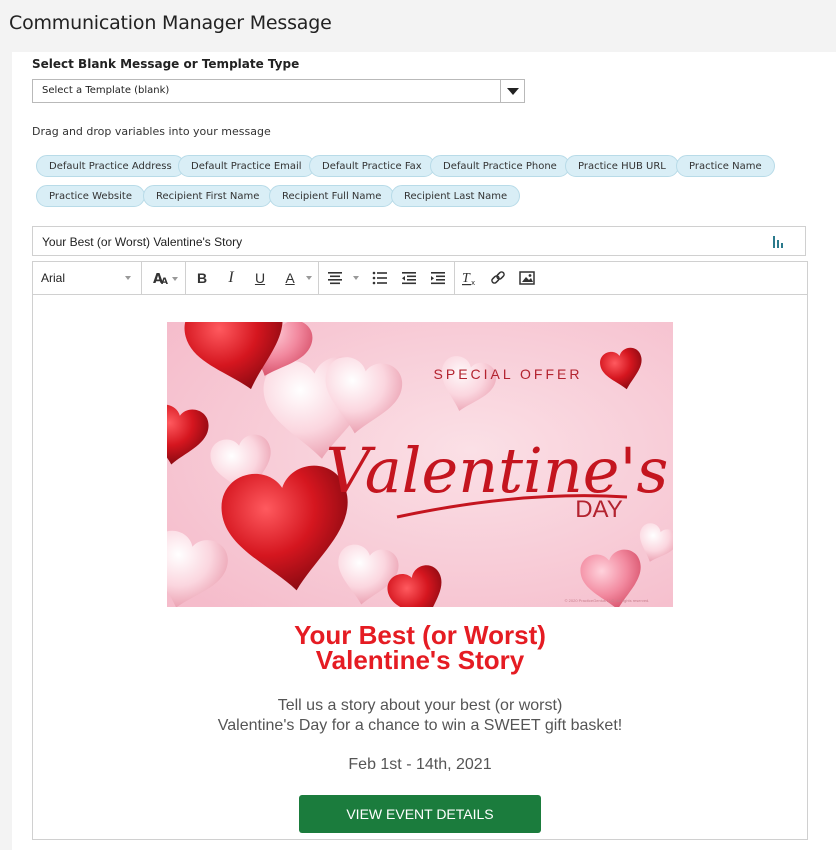 This screenshot has width=836, height=850. Describe the element at coordinates (142, 242) in the screenshot. I see `subject-value: Your Best (or Worst) Valentine's Story` at that location.